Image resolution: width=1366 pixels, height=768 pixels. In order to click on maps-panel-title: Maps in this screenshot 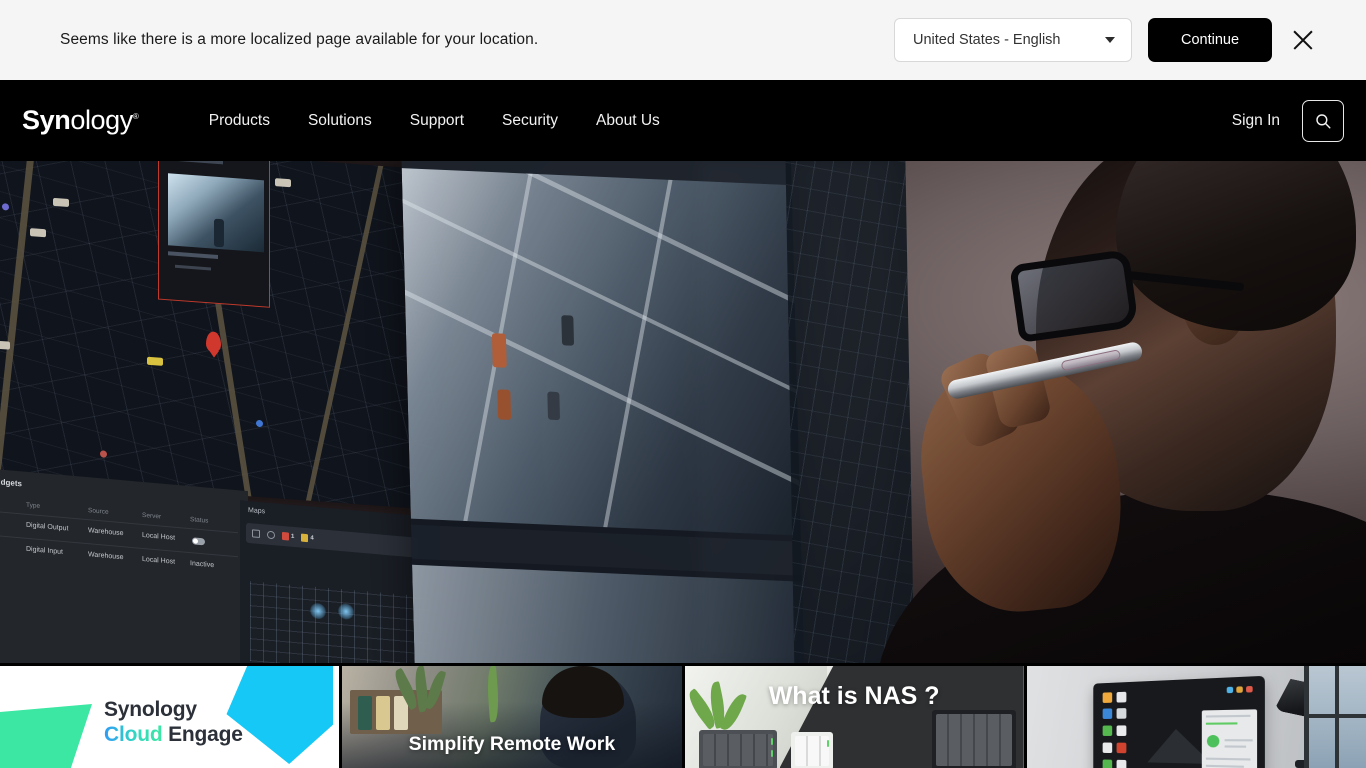, I will do `click(257, 511)`.